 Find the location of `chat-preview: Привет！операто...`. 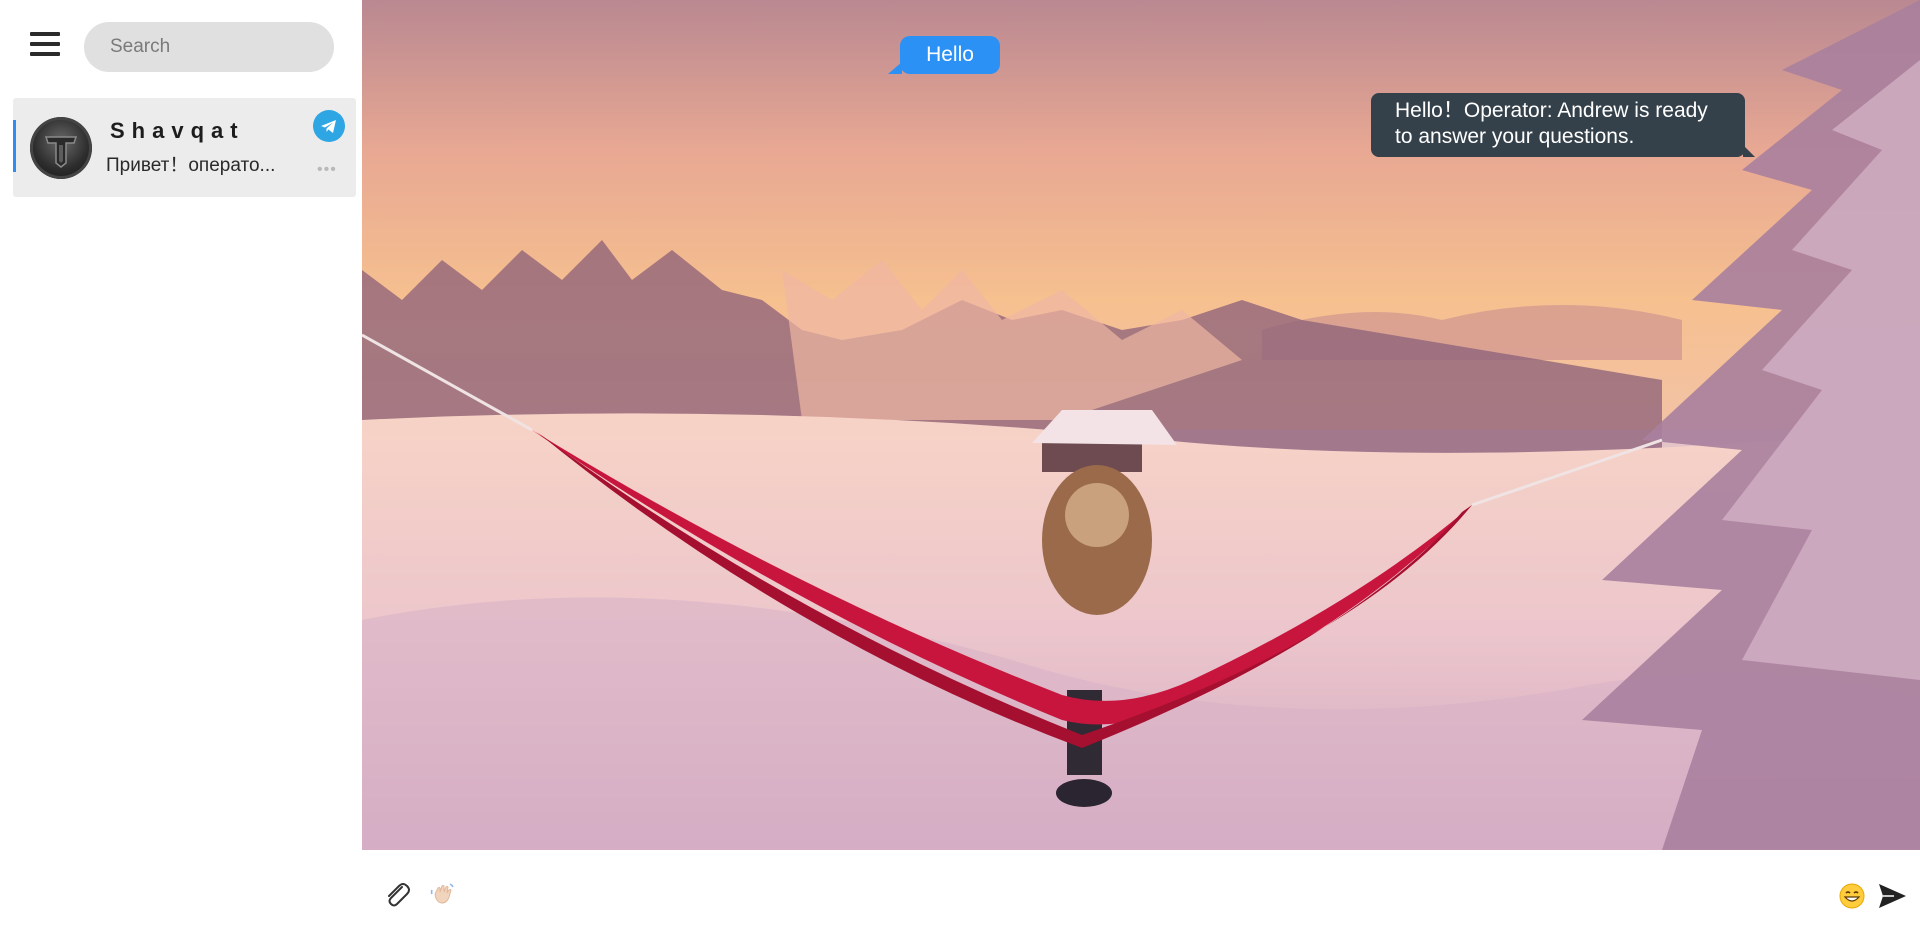

chat-preview: Привет！операто... is located at coordinates (191, 165).